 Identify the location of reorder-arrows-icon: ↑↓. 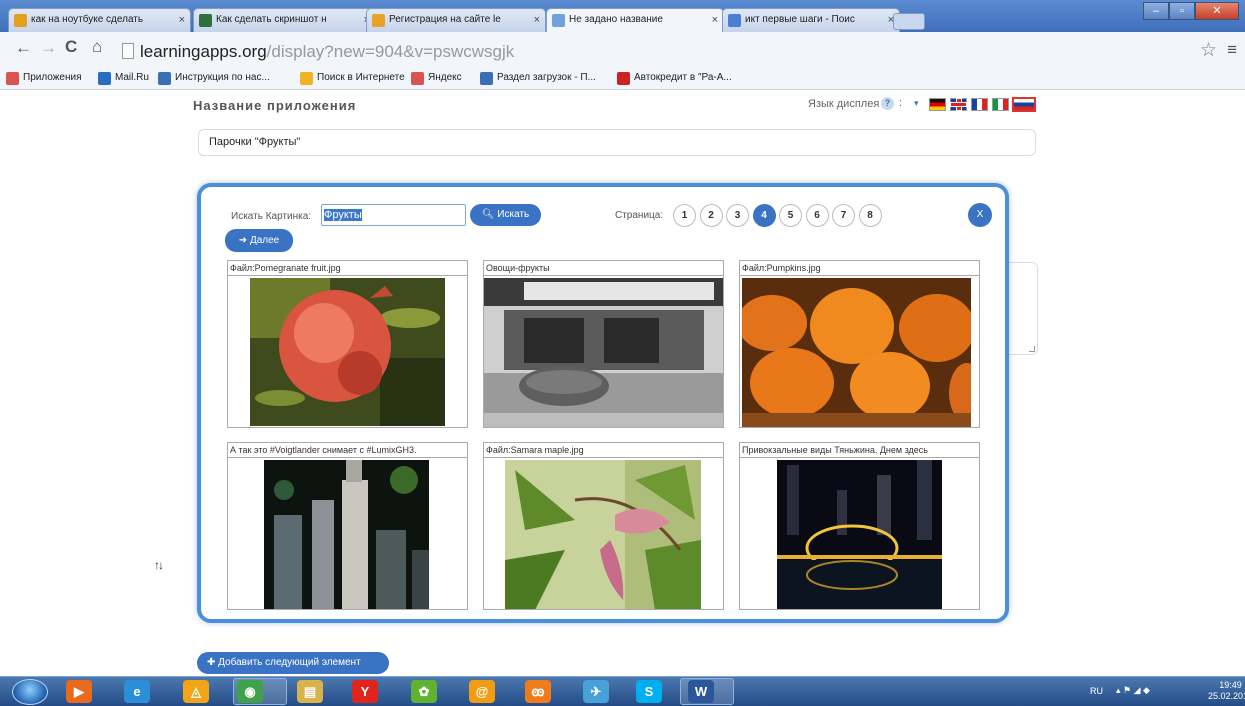
(159, 565).